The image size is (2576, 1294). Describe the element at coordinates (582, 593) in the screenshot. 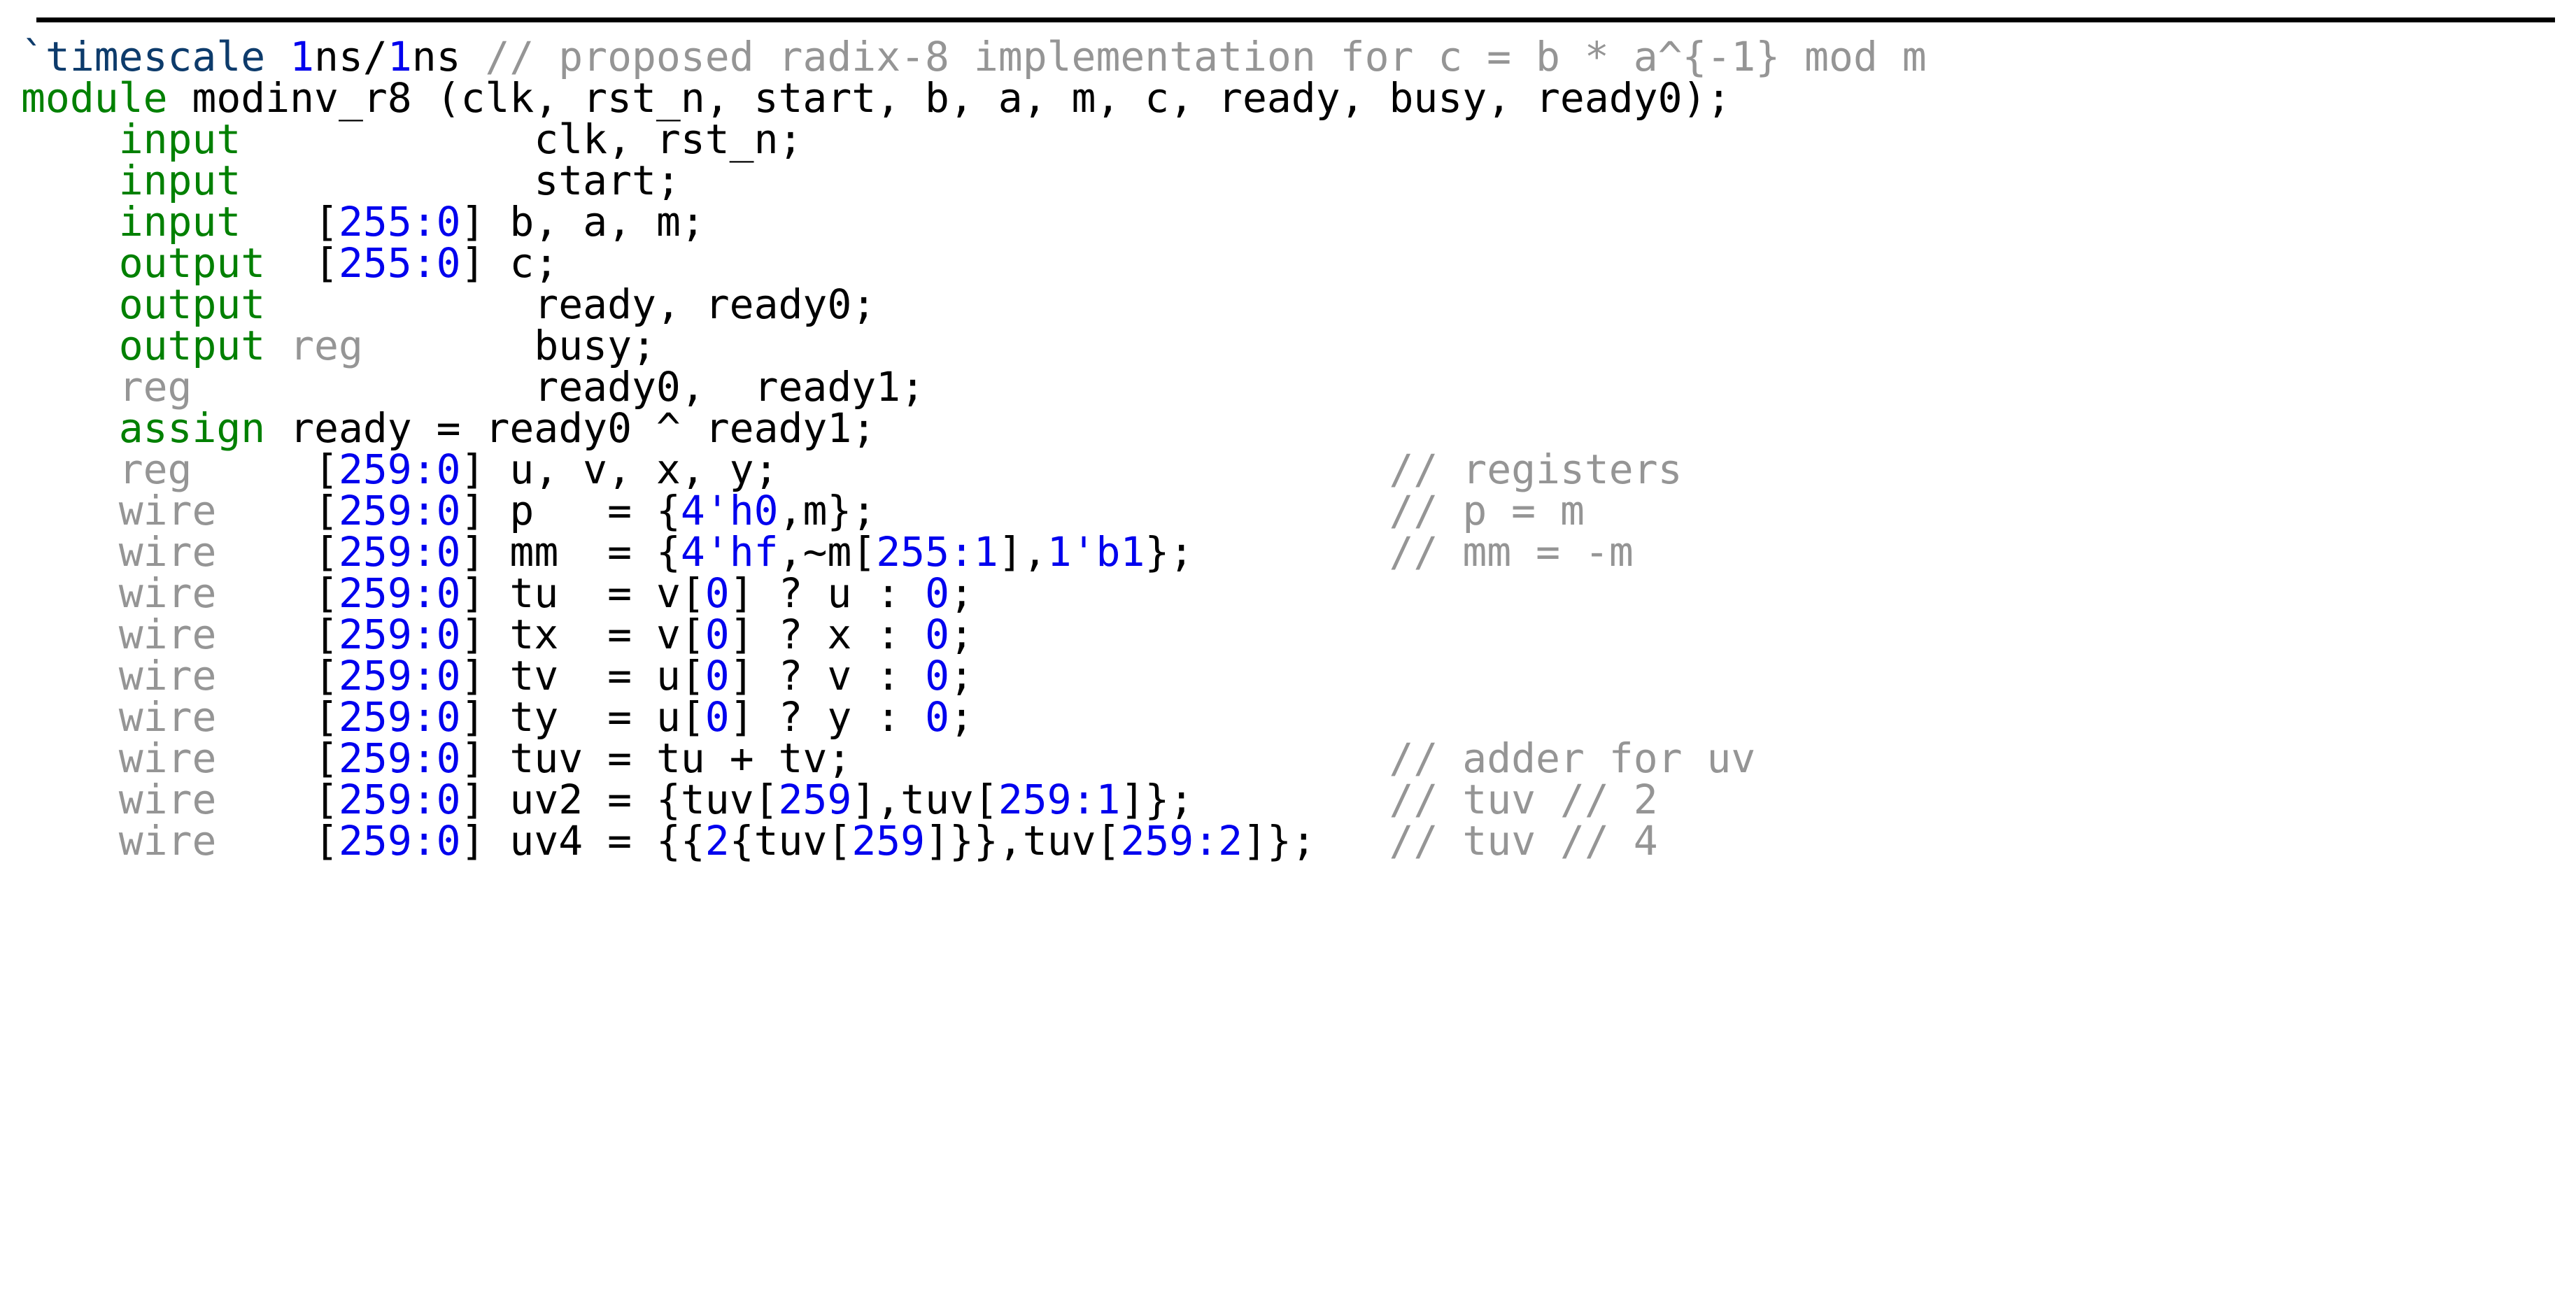

I see `code-token: ] tu = v[` at that location.